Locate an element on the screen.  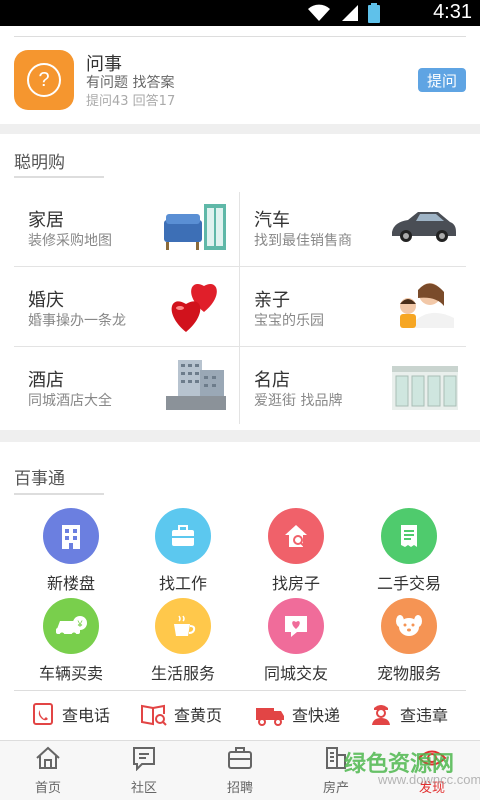
nav-jobs: 招聘 is located at coordinates (240, 770).